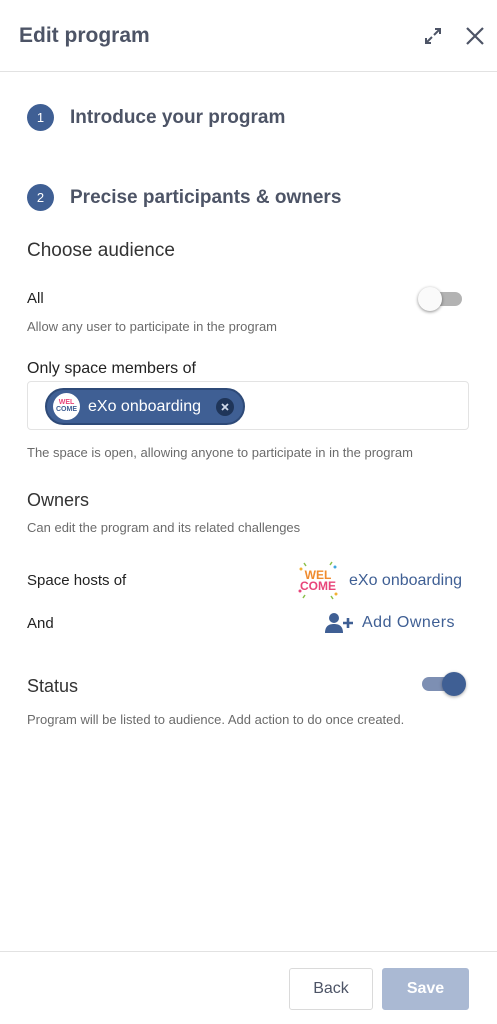  Describe the element at coordinates (248, 987) in the screenshot. I see `drawer-footer: Back Save` at that location.